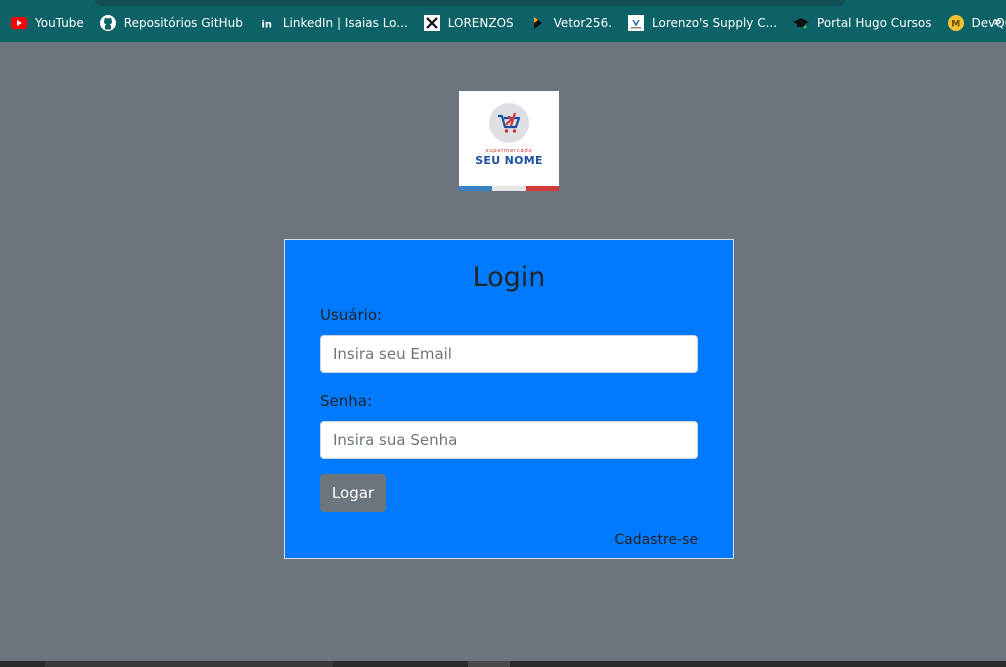 The height and width of the screenshot is (667, 1006). Describe the element at coordinates (476, 188) in the screenshot. I see `logo-stripe-blue` at that location.